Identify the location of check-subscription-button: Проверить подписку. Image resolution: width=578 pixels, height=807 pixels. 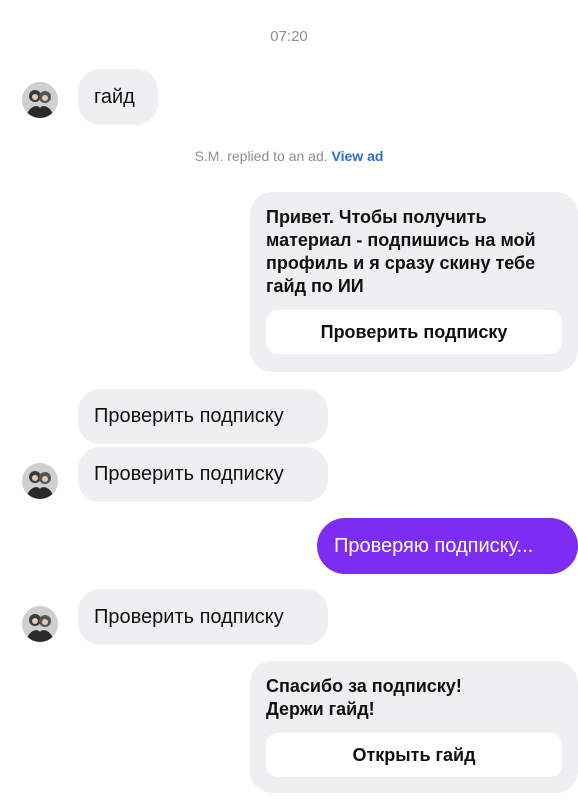
(414, 332).